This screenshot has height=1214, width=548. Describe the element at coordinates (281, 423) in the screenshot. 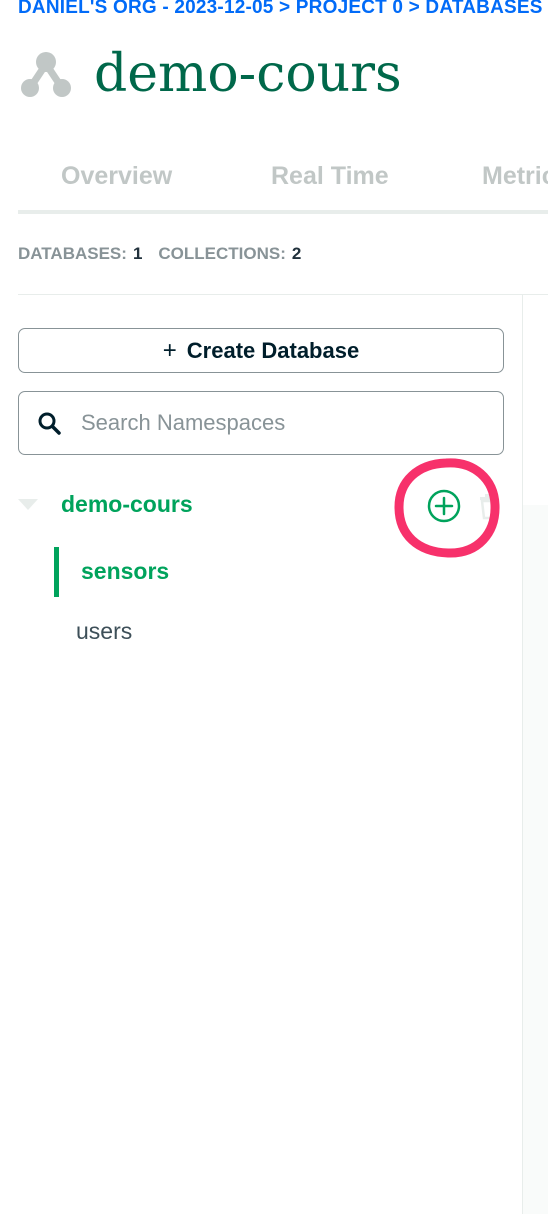

I see `search-input` at that location.